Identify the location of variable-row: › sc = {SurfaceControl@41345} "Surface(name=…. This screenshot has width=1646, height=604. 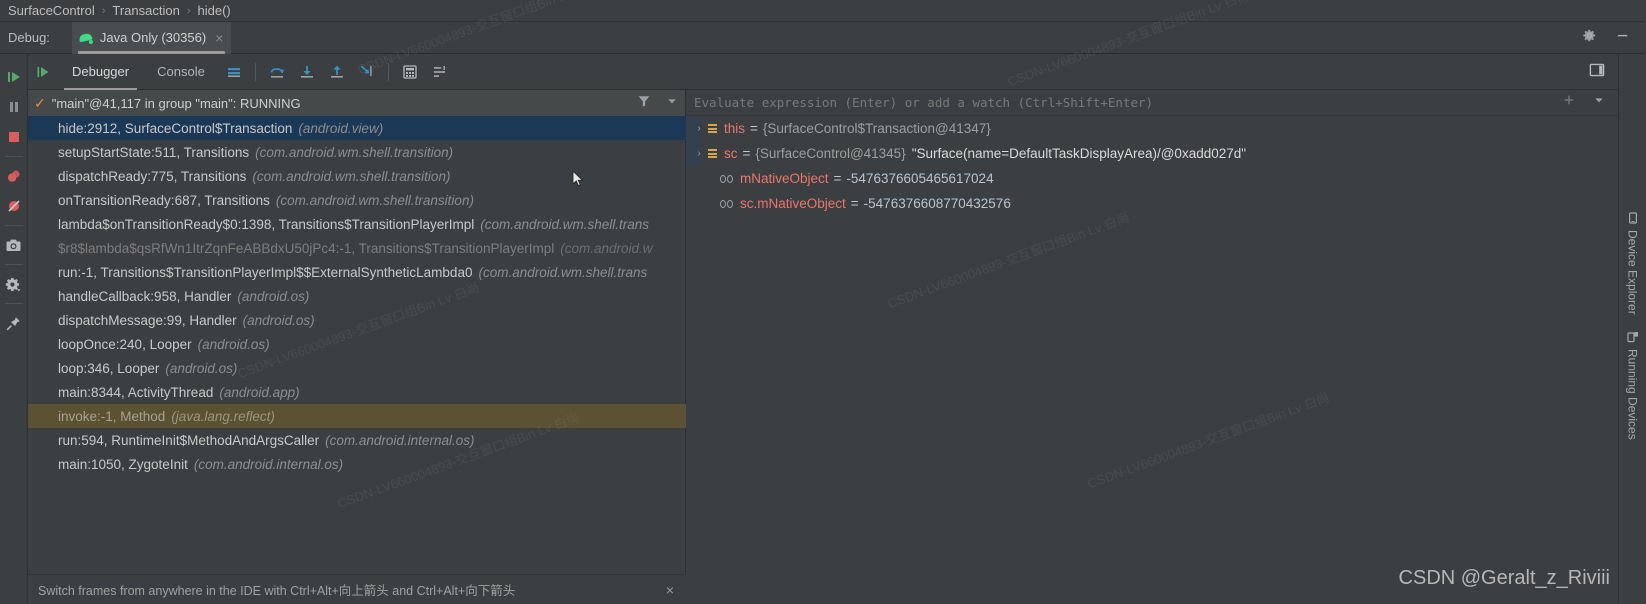
(1152, 153).